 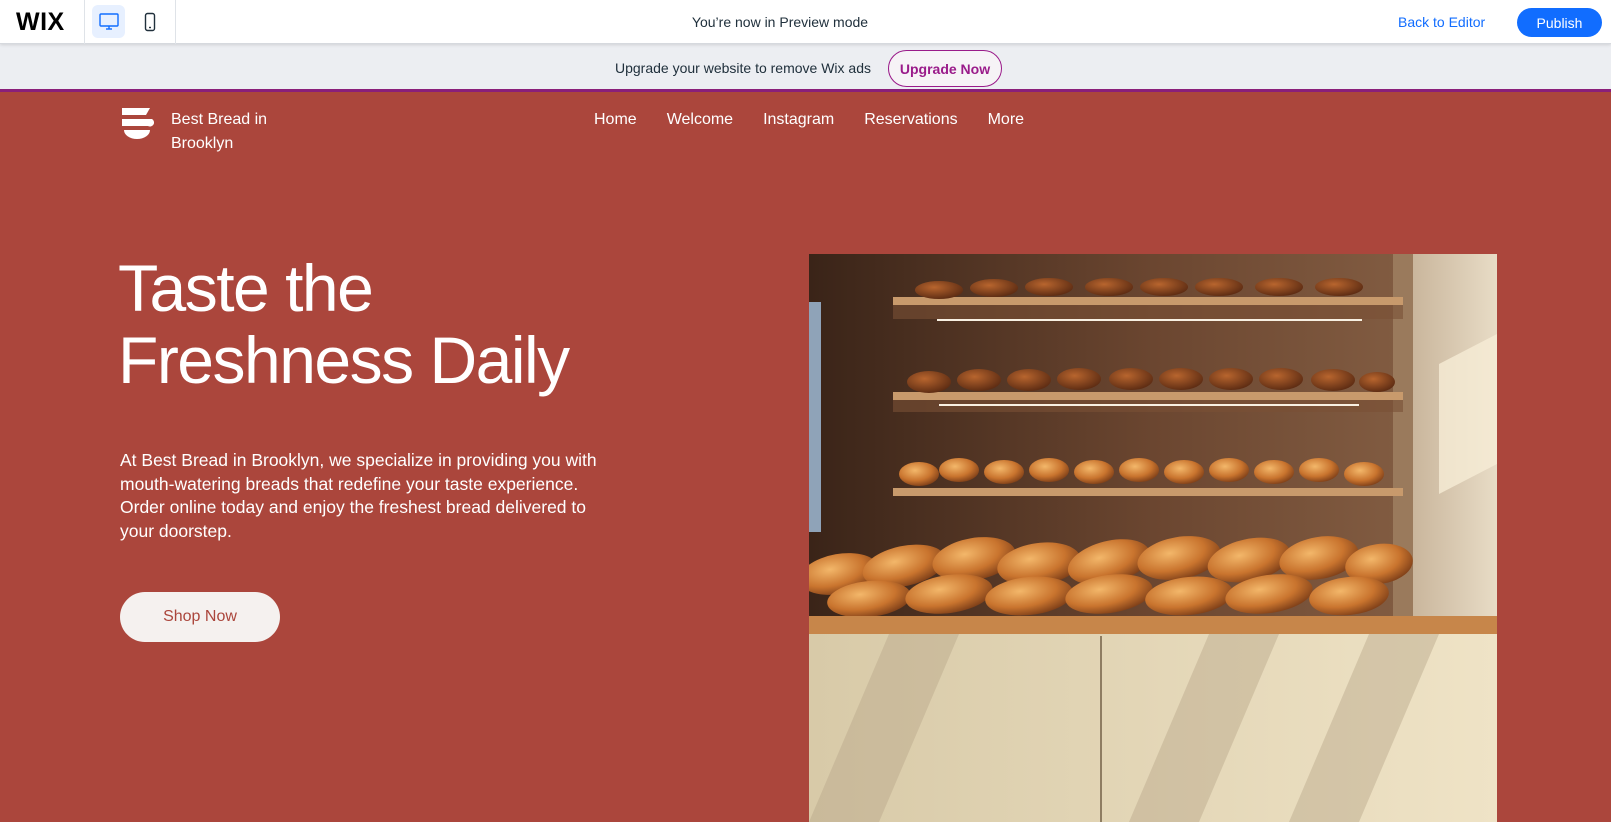 I want to click on nav-item-welcome: Welcome, so click(x=700, y=120).